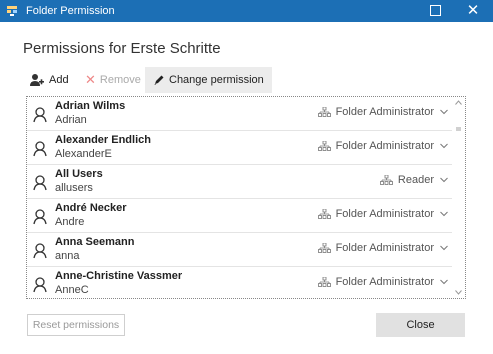 This screenshot has width=493, height=354. What do you see at coordinates (239, 114) in the screenshot?
I see `list-item: Adrian Wilms Adrian Folder Administrator` at bounding box center [239, 114].